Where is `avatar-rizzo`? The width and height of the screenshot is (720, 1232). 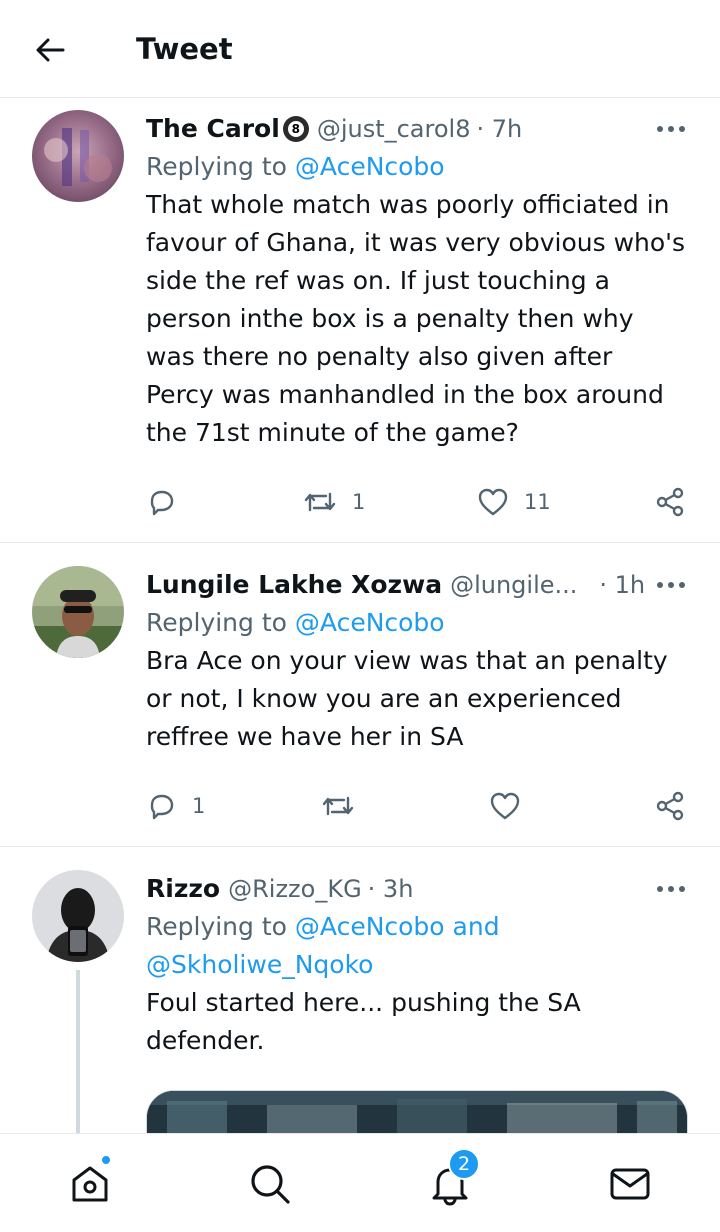
avatar-rizzo is located at coordinates (78, 916).